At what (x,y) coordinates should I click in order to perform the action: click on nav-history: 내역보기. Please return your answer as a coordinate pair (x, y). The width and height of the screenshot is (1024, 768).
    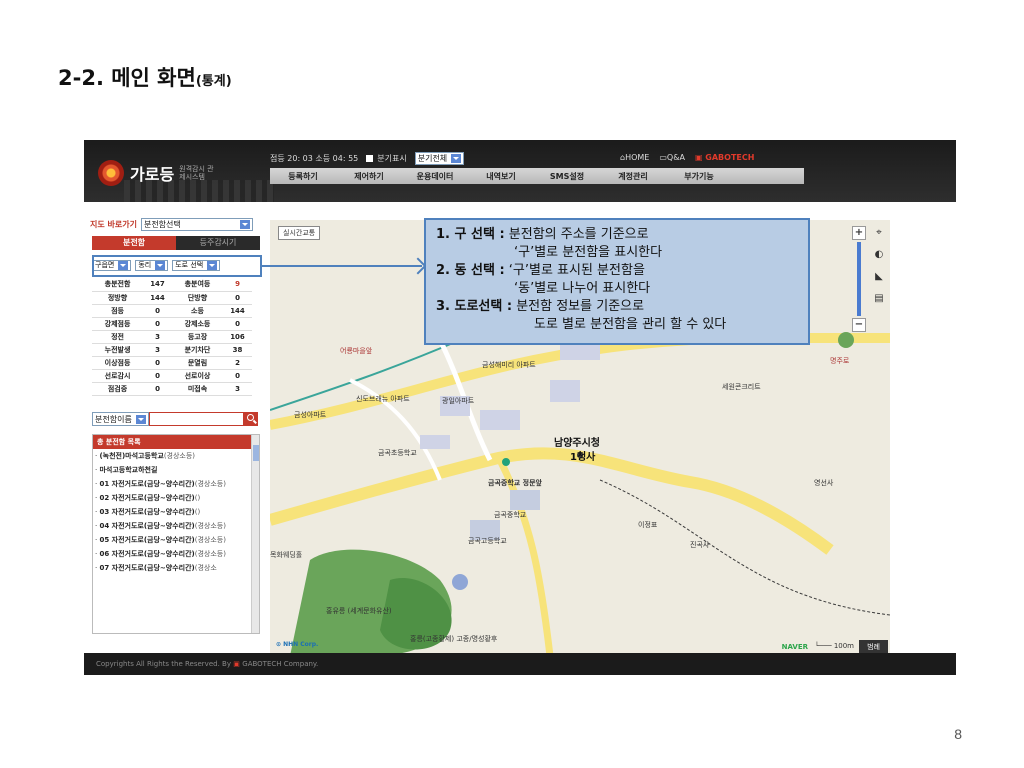
    Looking at the image, I should click on (501, 176).